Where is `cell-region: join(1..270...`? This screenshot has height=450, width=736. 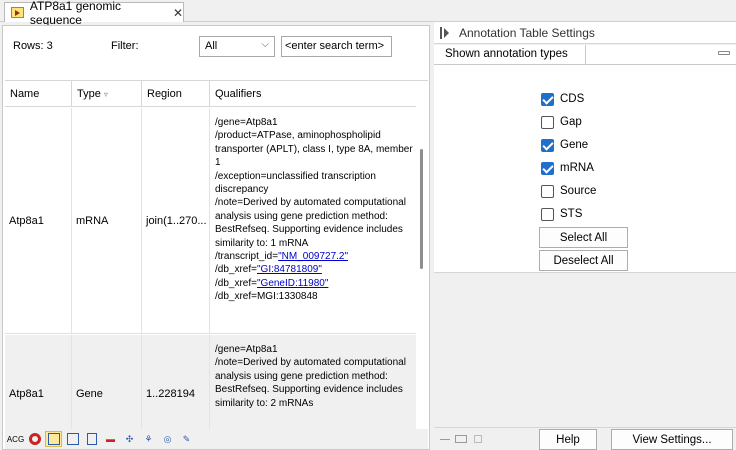
cell-region: join(1..270... is located at coordinates (176, 220).